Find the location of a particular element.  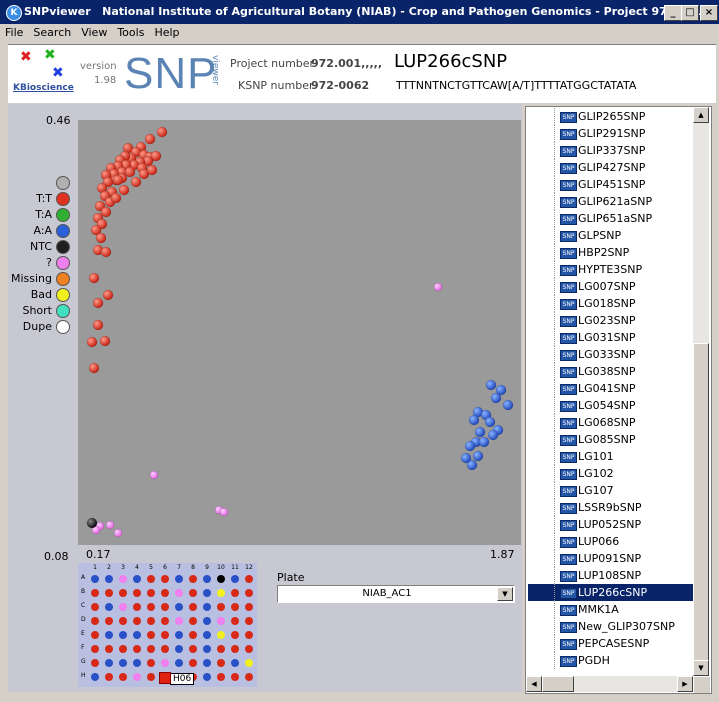

snp-list-item: SNP GLIP427SNP is located at coordinates (611, 167).